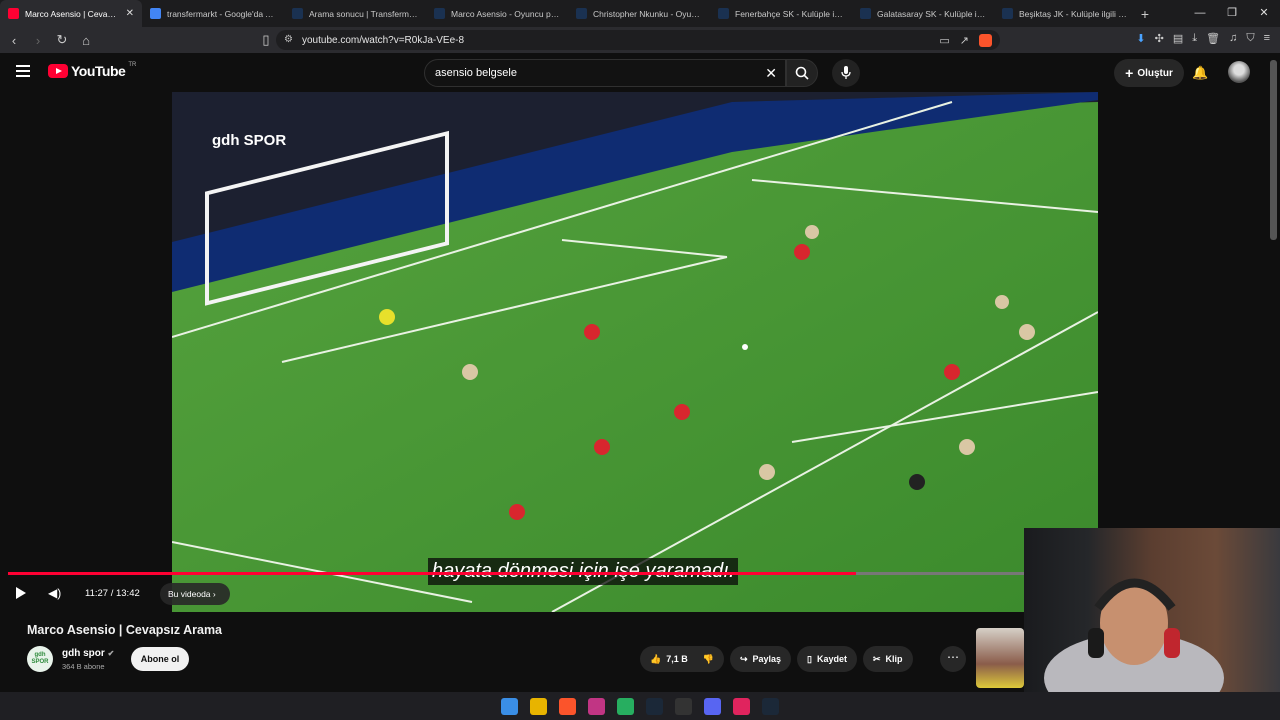 The width and height of the screenshot is (1280, 720). I want to click on browser-tab: transfermarkt - Google'da Ara, so click(213, 13).